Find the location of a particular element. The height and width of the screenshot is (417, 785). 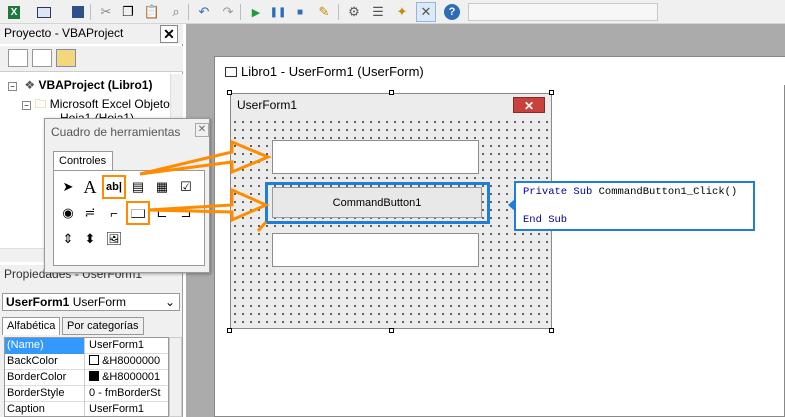

code-keyword: Private Sub is located at coordinates (558, 192).